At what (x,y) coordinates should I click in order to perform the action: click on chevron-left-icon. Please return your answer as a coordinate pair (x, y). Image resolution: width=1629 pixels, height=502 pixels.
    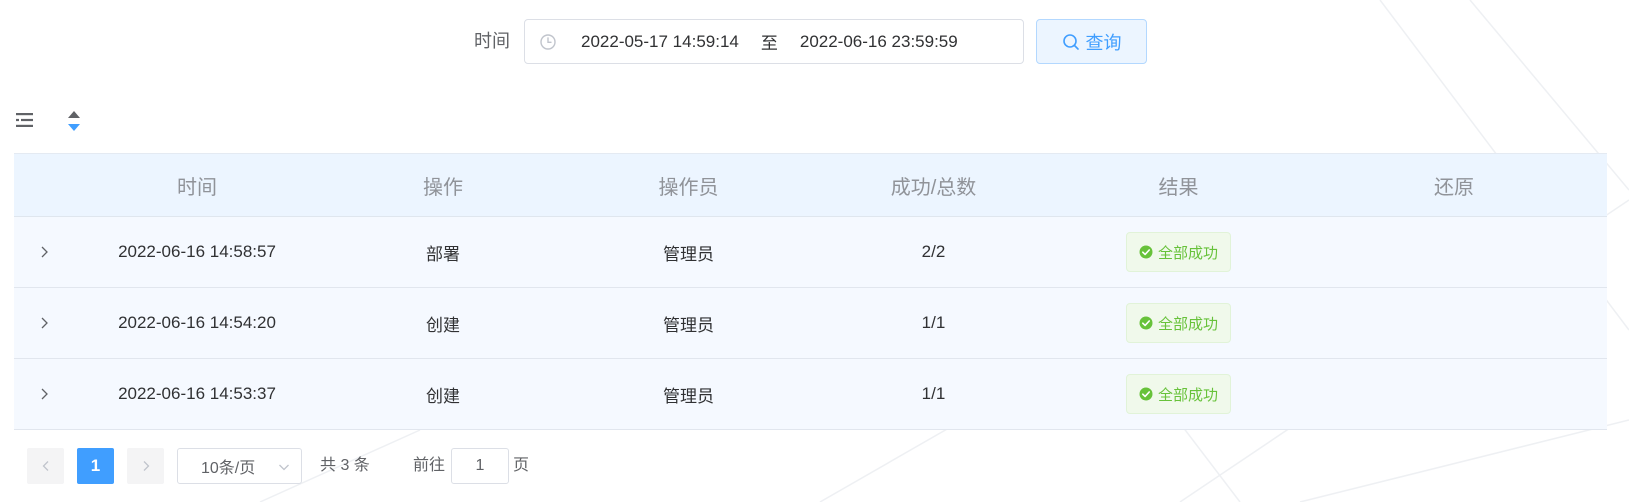
    Looking at the image, I should click on (46, 466).